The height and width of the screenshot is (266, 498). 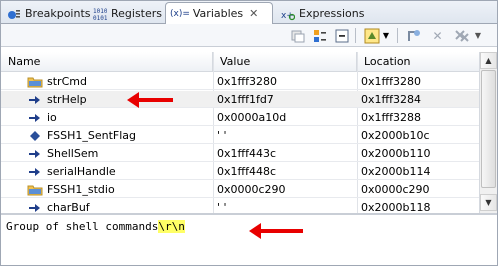 I want to click on value-cell: 0x1fff3280, so click(x=247, y=81).